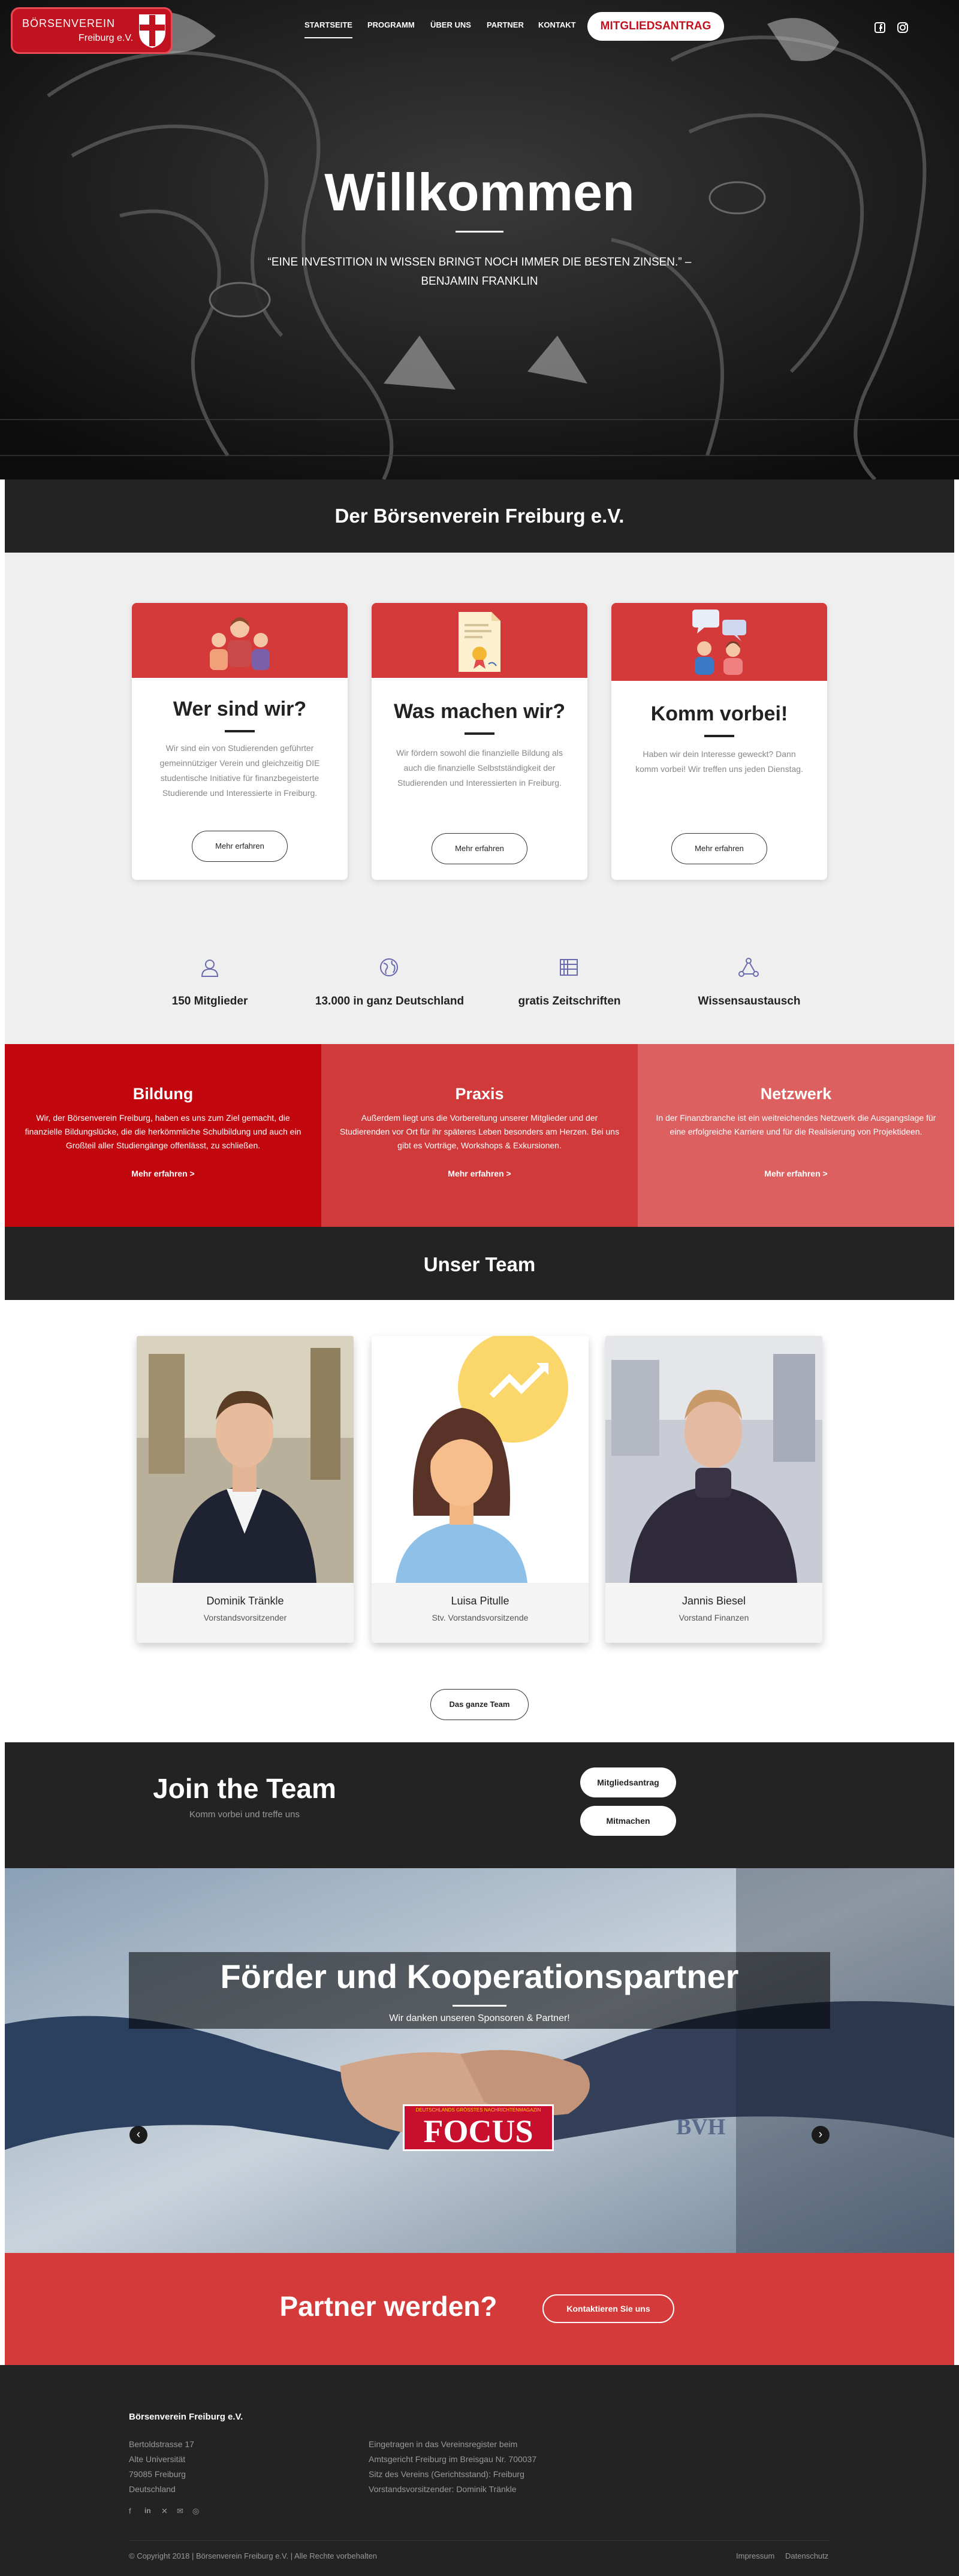  I want to click on linkedin-icon: in, so click(147, 2510).